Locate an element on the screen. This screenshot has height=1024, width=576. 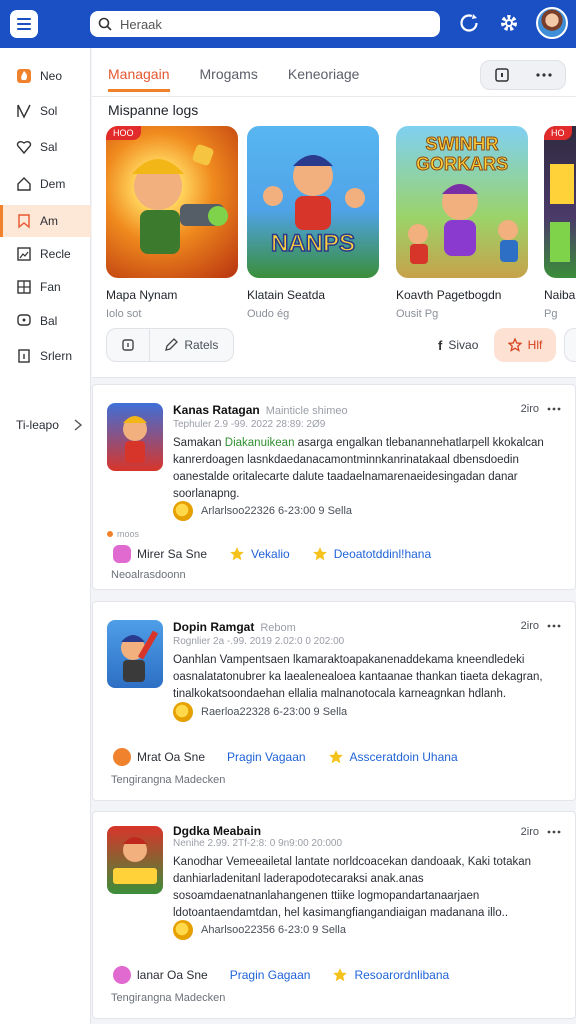
post-like: Vekalio is located at coordinates (259, 554).